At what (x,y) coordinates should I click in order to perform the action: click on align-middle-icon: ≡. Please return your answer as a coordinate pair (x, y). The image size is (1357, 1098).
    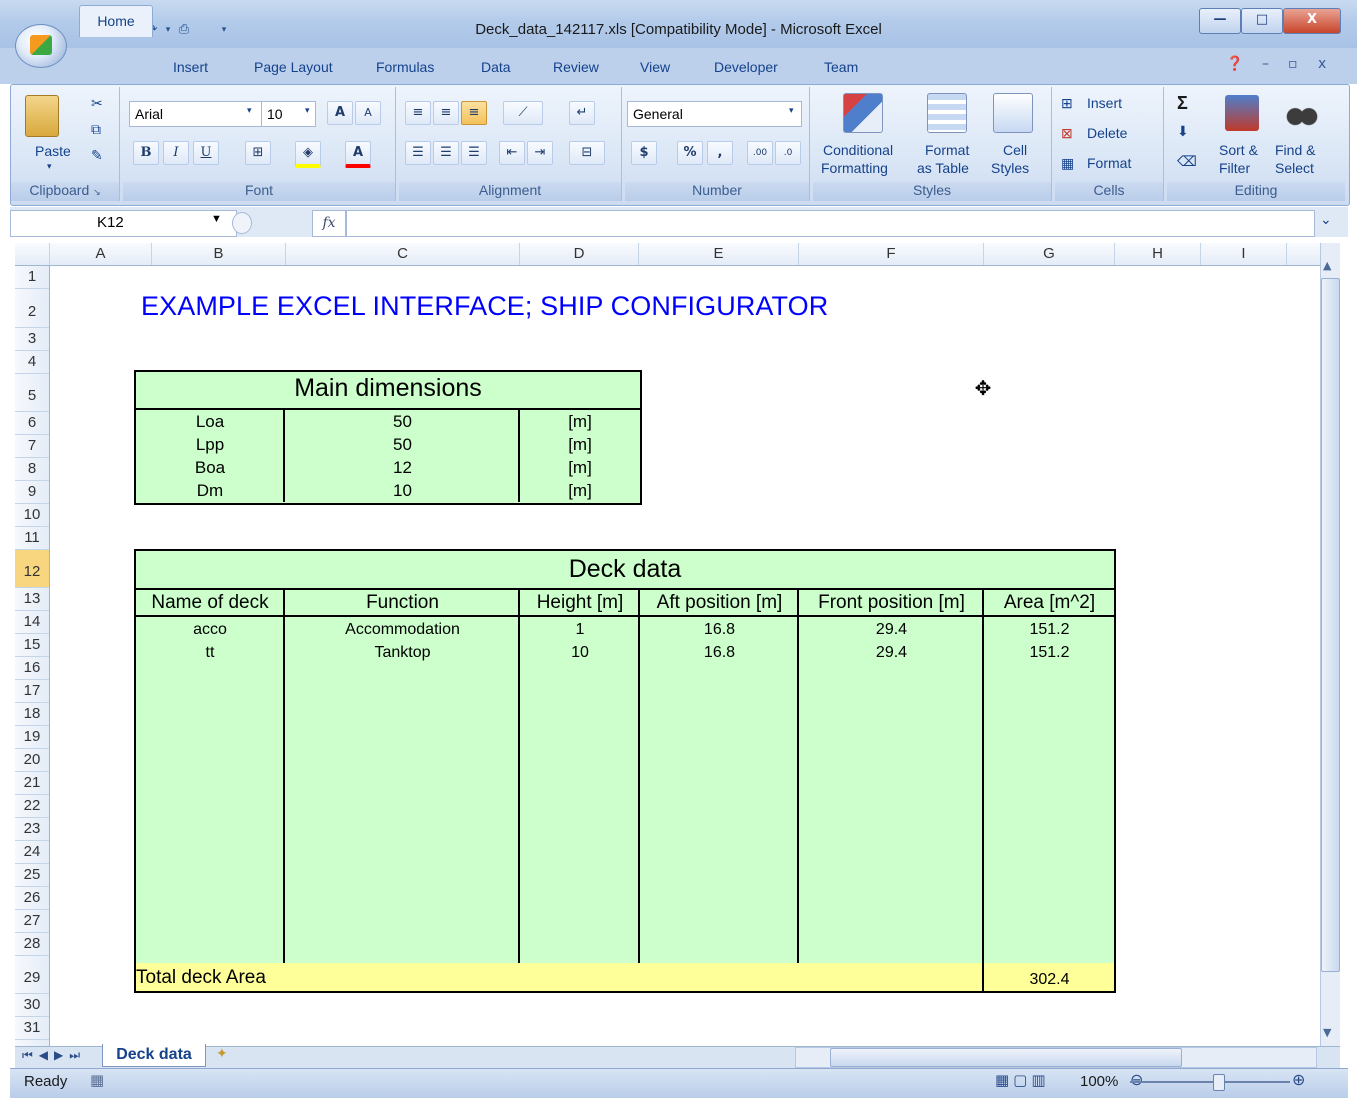
    Looking at the image, I should click on (446, 113).